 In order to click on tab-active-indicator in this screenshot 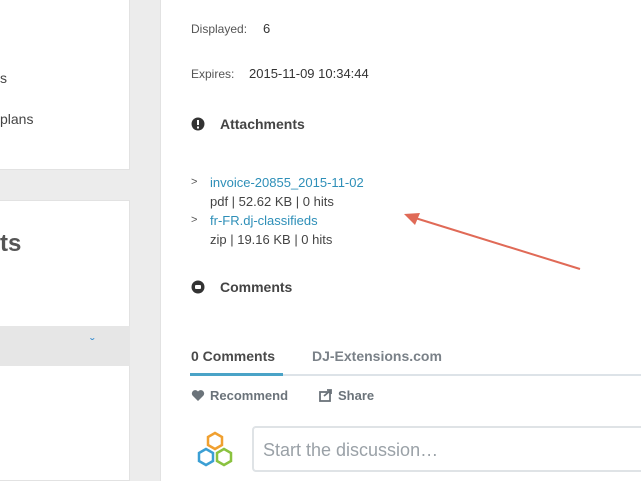, I will do `click(236, 374)`.